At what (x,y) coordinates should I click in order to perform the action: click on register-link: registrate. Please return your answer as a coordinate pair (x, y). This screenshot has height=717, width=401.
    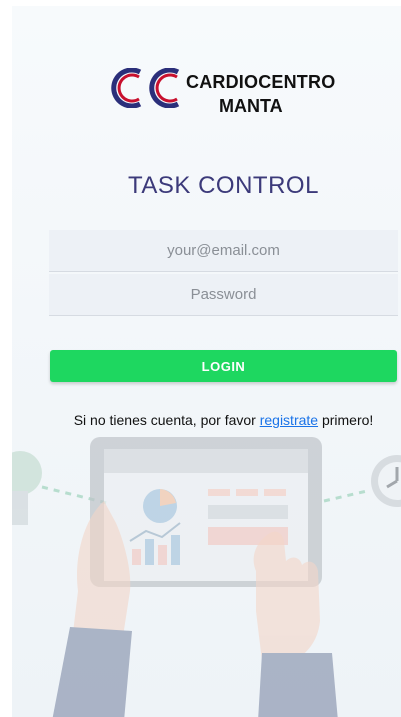
    Looking at the image, I should click on (289, 420).